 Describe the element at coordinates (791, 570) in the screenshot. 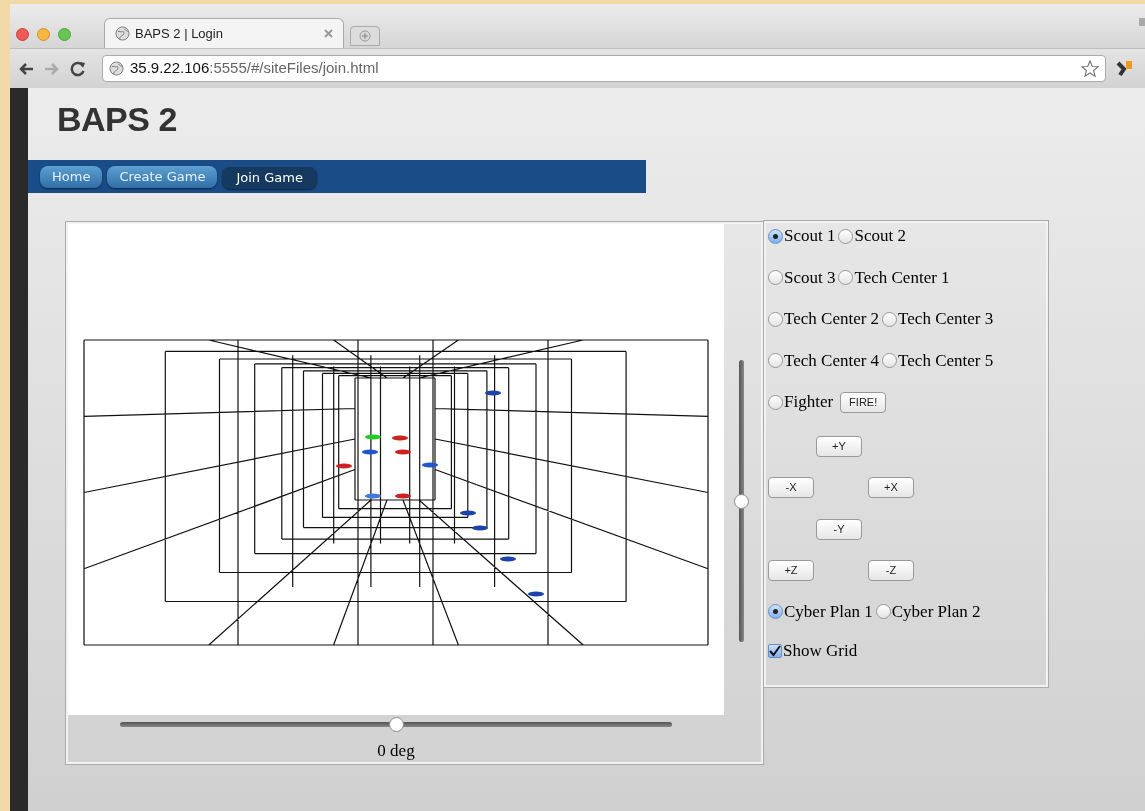

I see `control-button: +Z` at that location.